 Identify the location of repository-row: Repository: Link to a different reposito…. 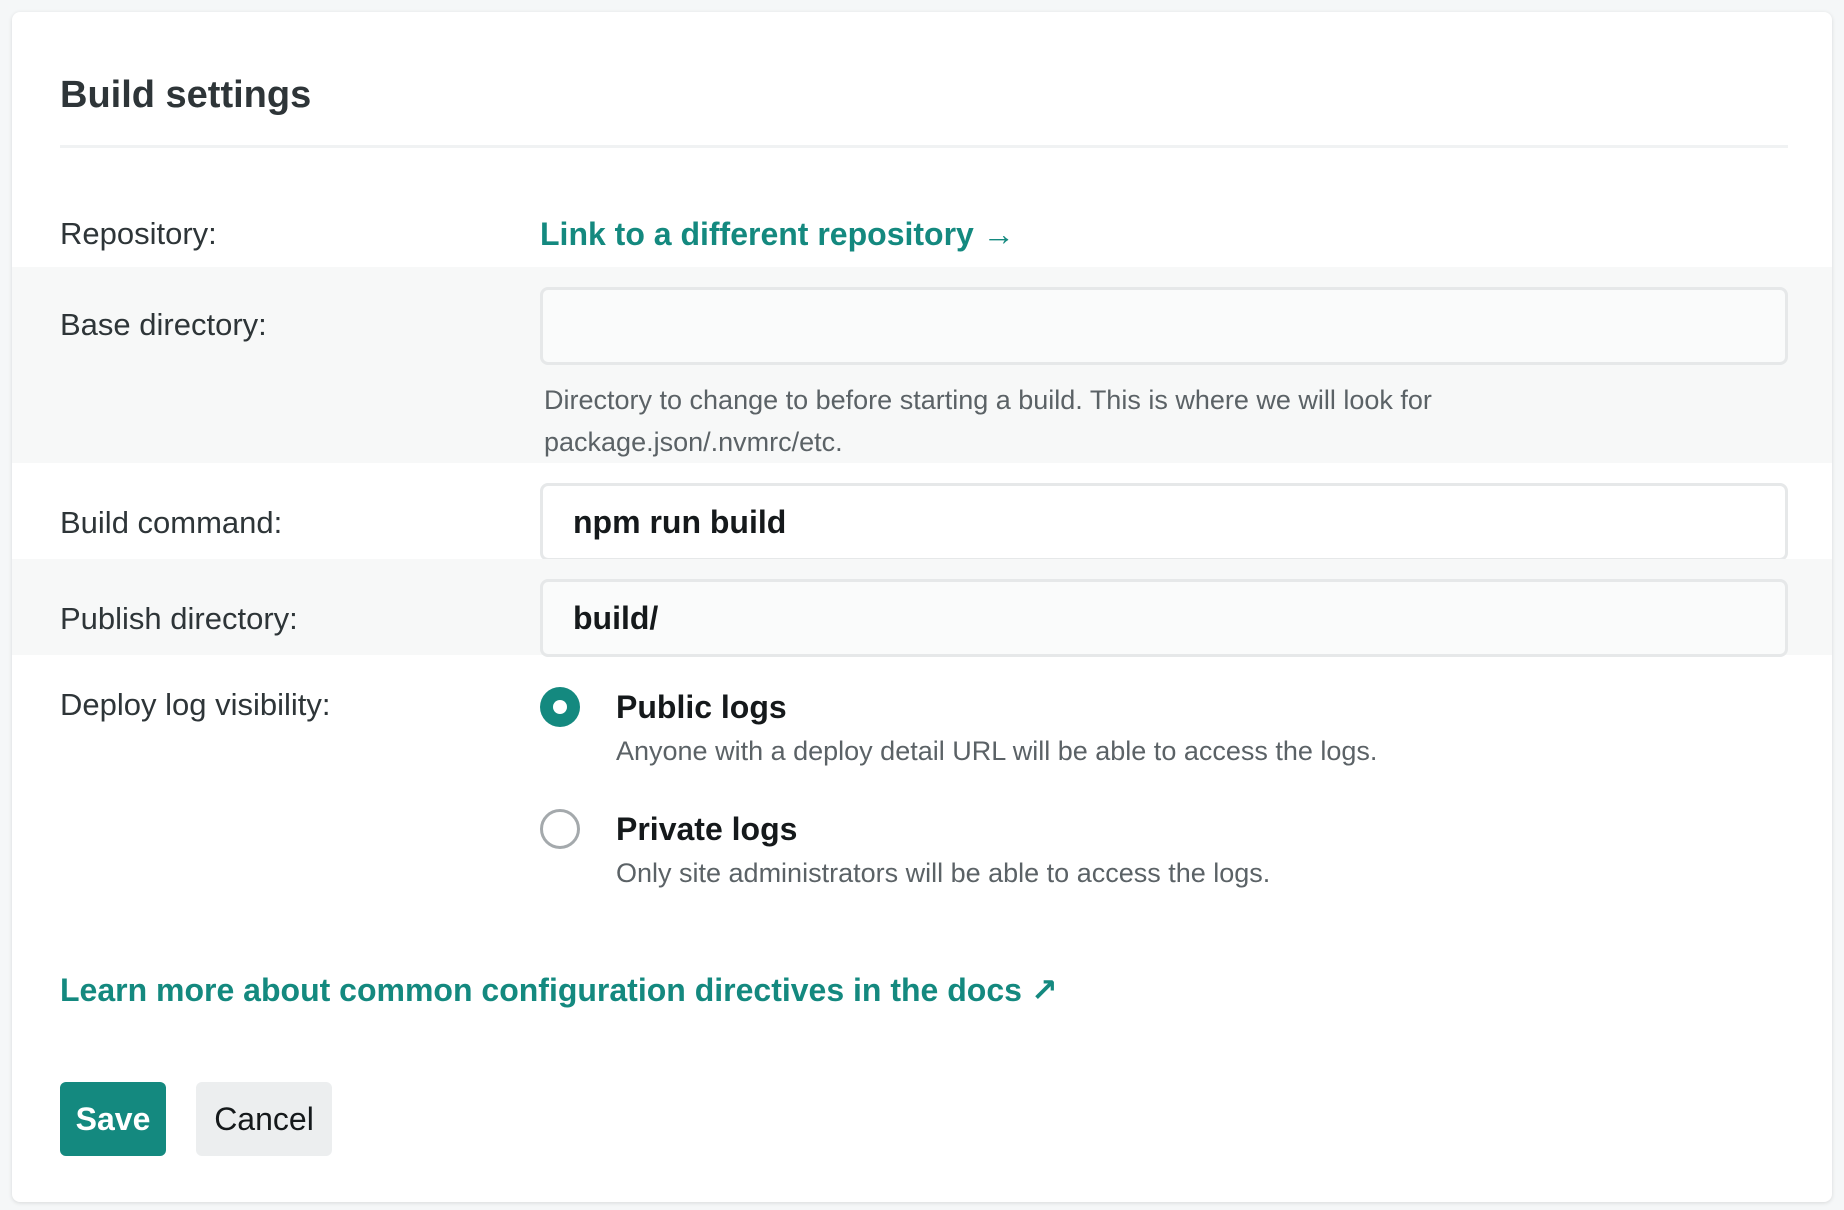
(922, 232).